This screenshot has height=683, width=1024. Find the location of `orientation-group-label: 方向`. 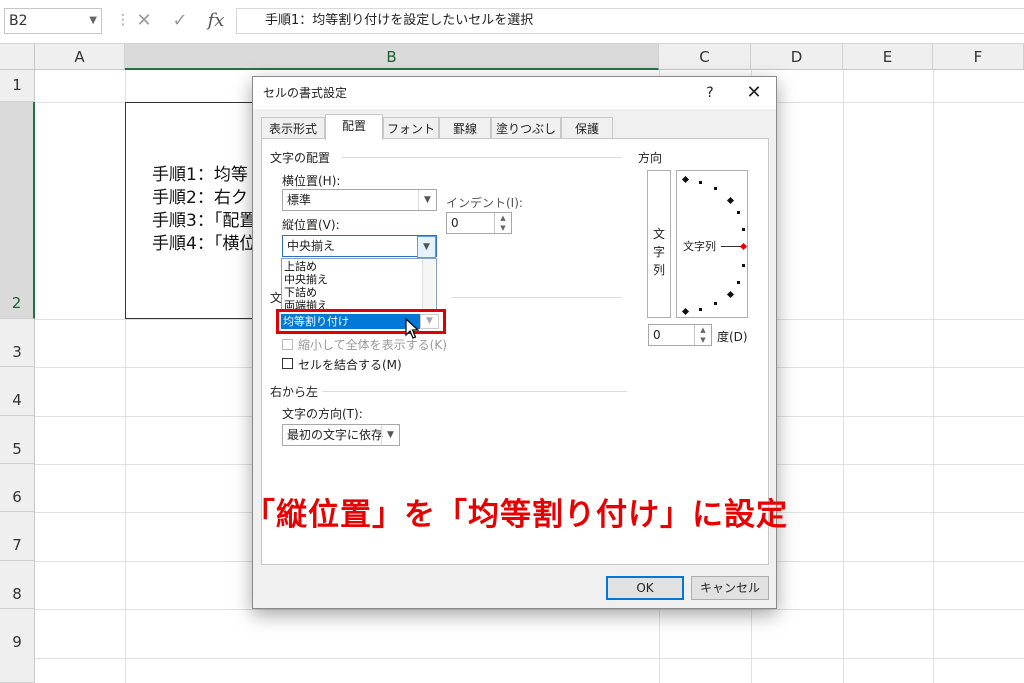

orientation-group-label: 方向 is located at coordinates (650, 158).